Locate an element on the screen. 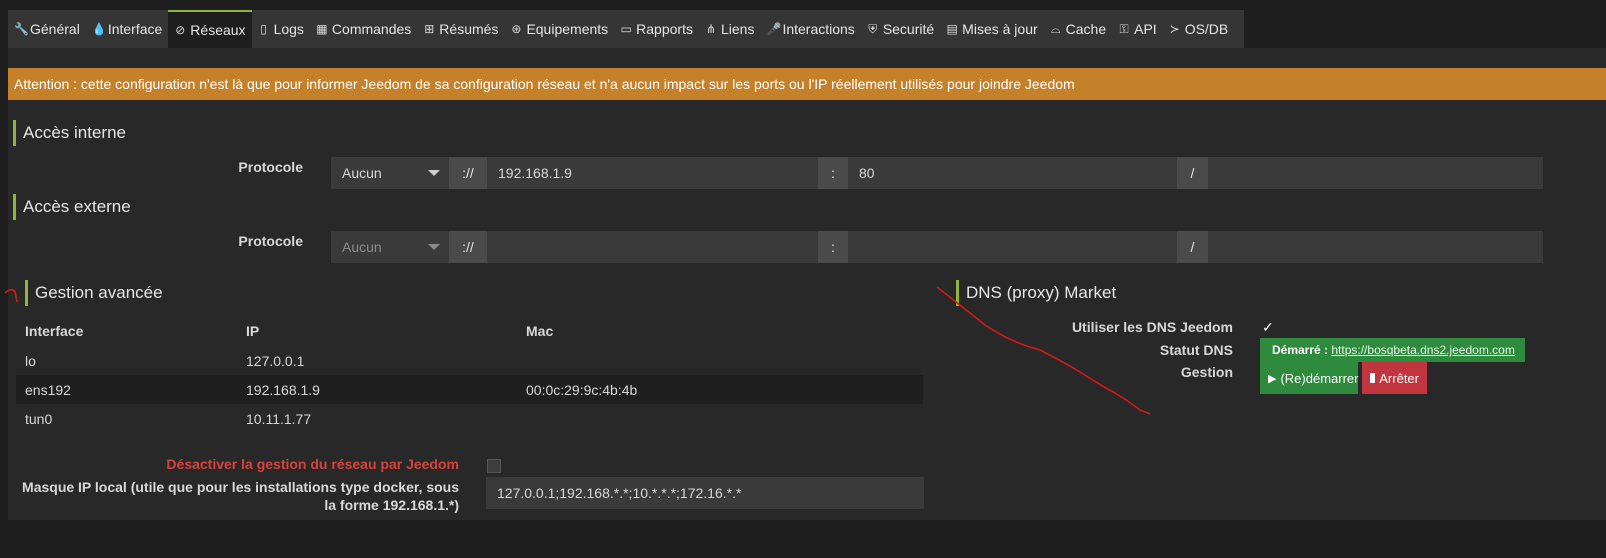 The image size is (1606, 558). tab-securit-: ⛨ Securité is located at coordinates (900, 29).